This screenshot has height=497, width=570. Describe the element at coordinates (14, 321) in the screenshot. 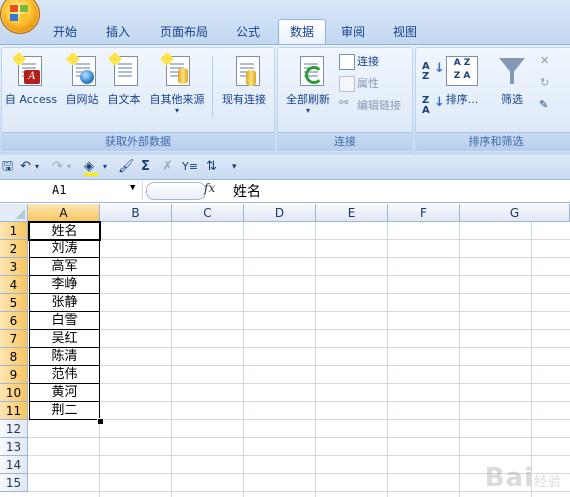

I see `row-header-6: 6` at that location.